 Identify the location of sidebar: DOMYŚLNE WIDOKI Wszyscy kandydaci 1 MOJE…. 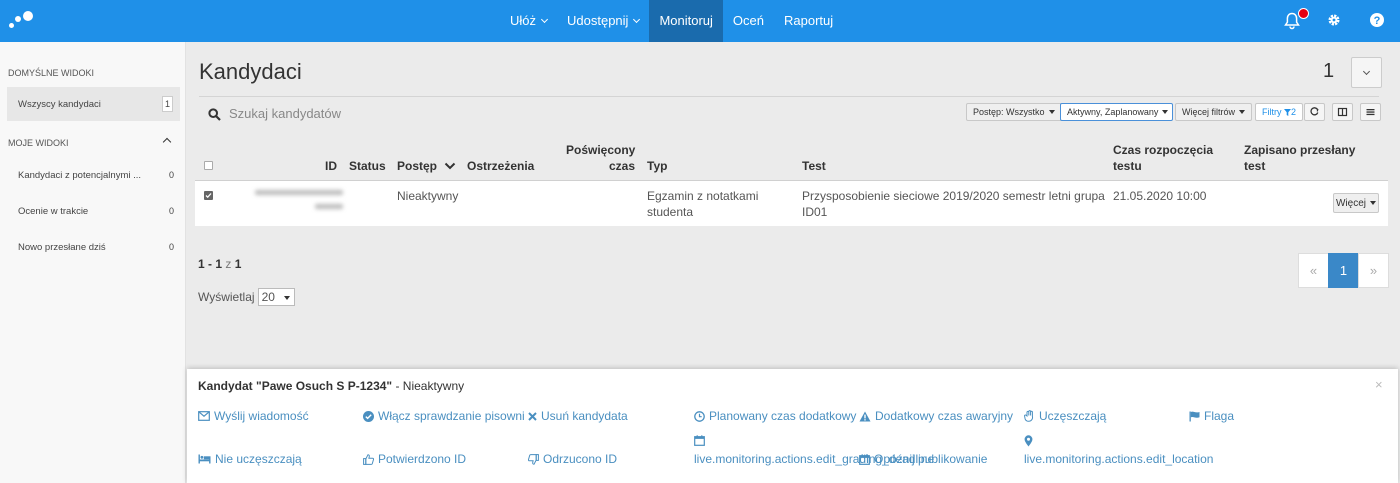
(93, 262).